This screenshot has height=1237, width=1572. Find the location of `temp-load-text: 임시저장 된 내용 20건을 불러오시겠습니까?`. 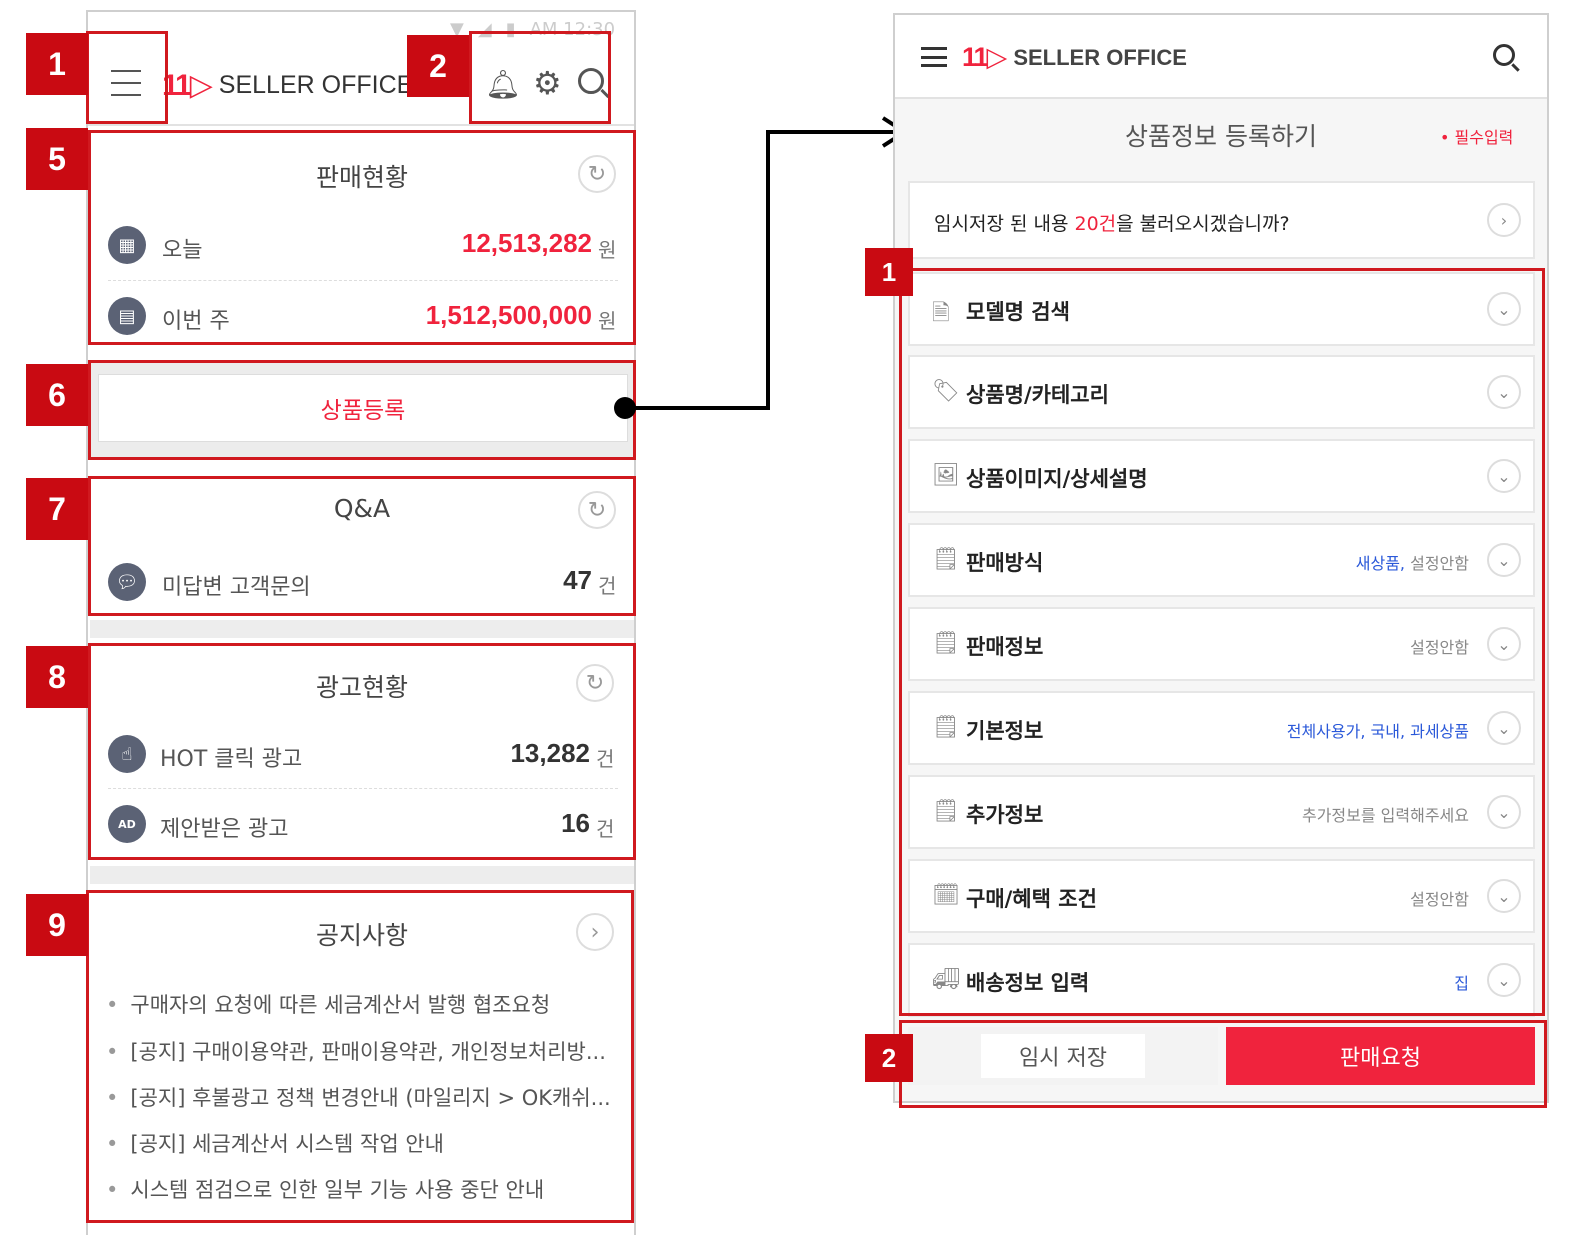

temp-load-text: 임시저장 된 내용 20건을 불러오시겠습니까? is located at coordinates (1112, 222).